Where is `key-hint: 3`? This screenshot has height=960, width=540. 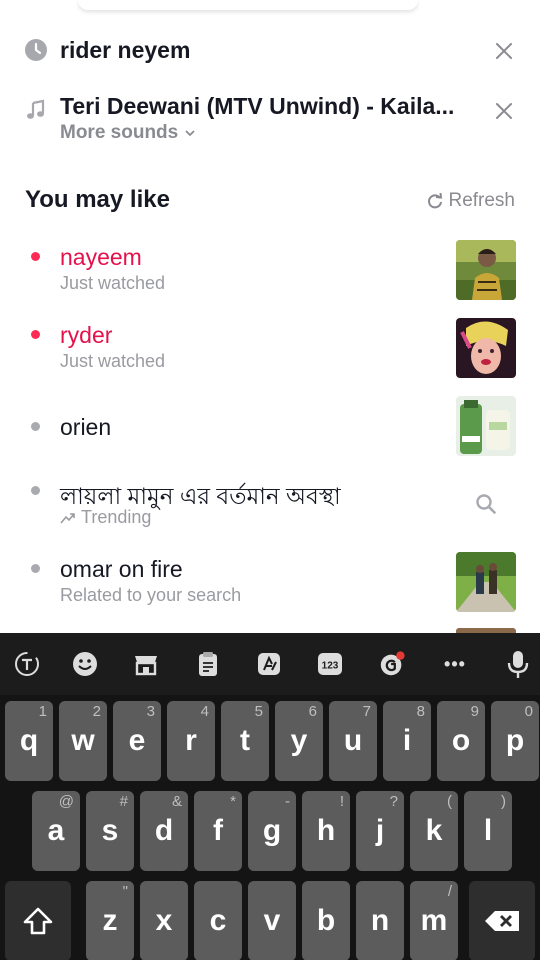
key-hint: 3 is located at coordinates (150, 711).